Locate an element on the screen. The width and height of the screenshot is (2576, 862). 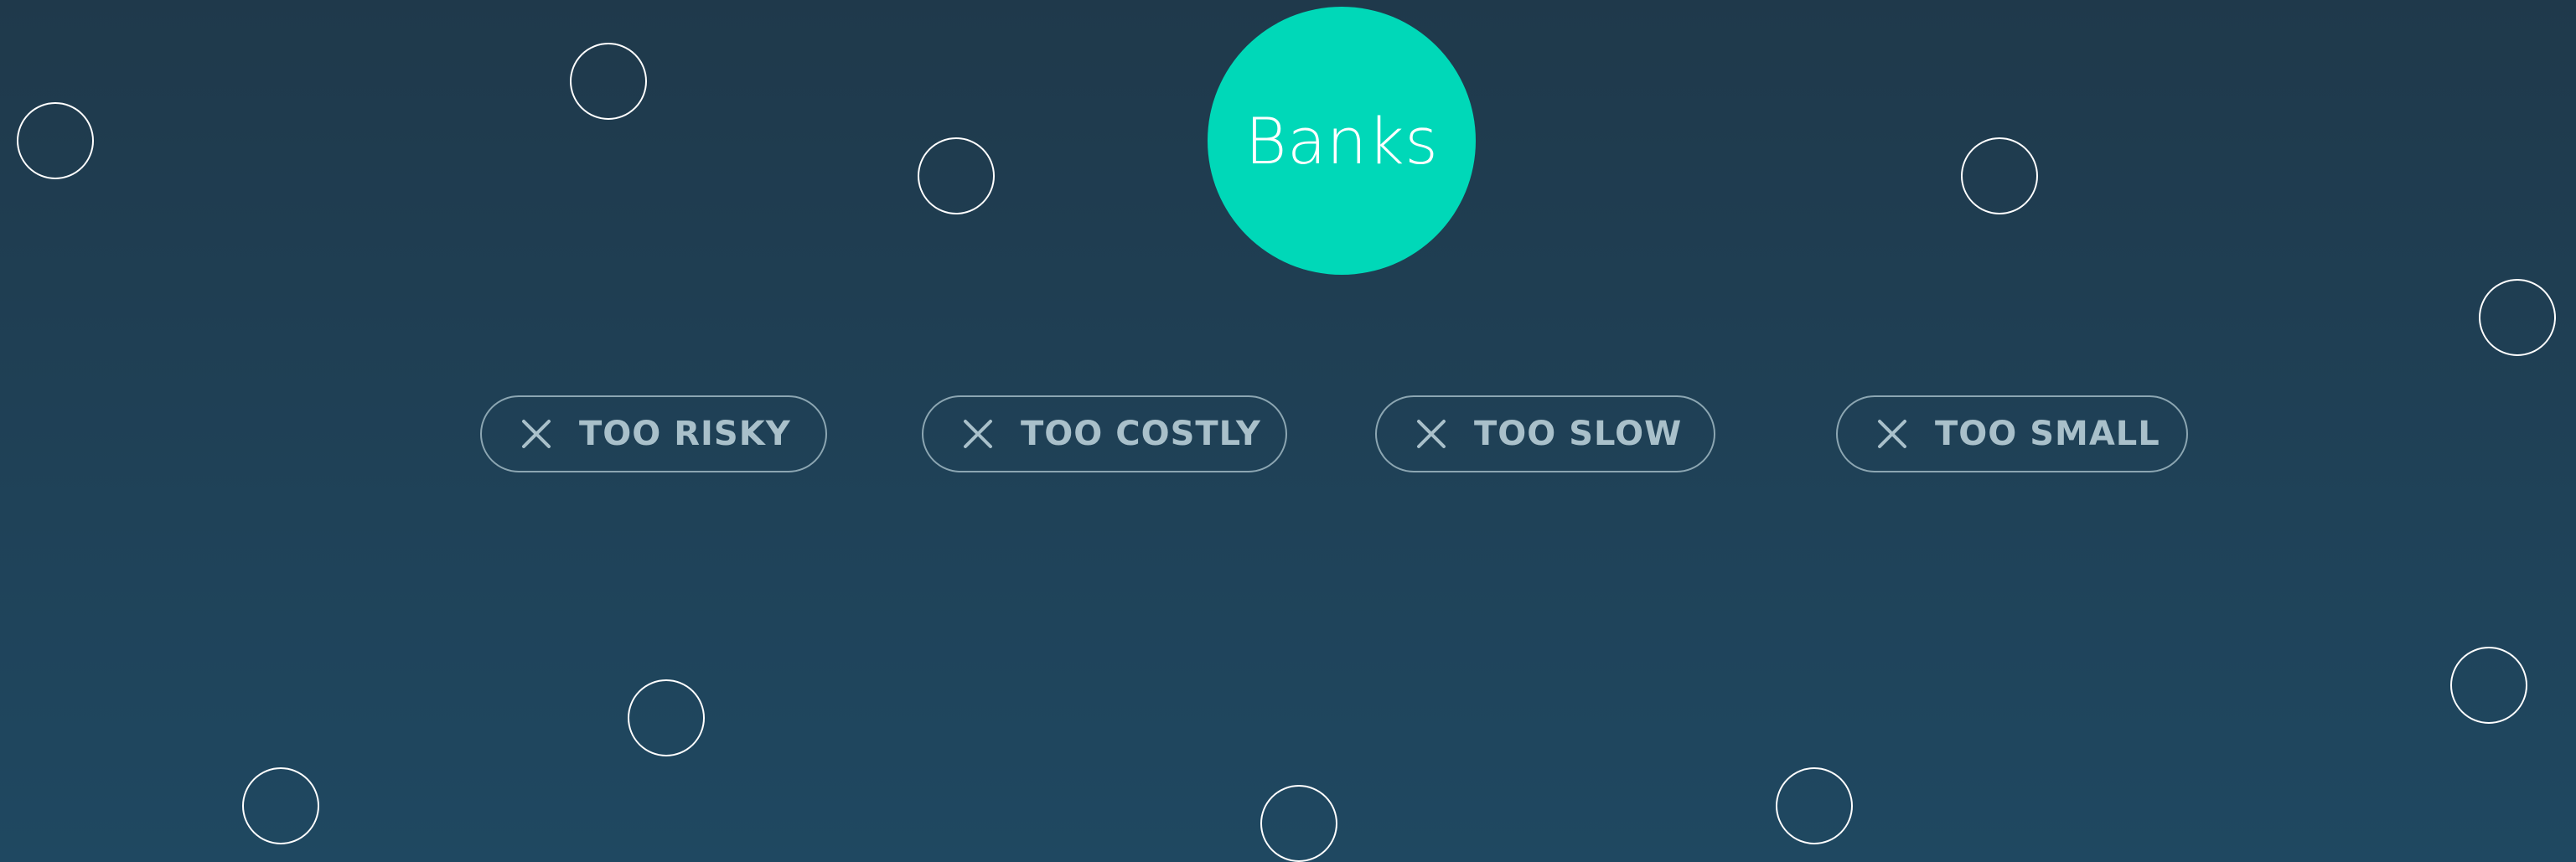
reason-pill-too-small: TOO SMALL is located at coordinates (2012, 433).